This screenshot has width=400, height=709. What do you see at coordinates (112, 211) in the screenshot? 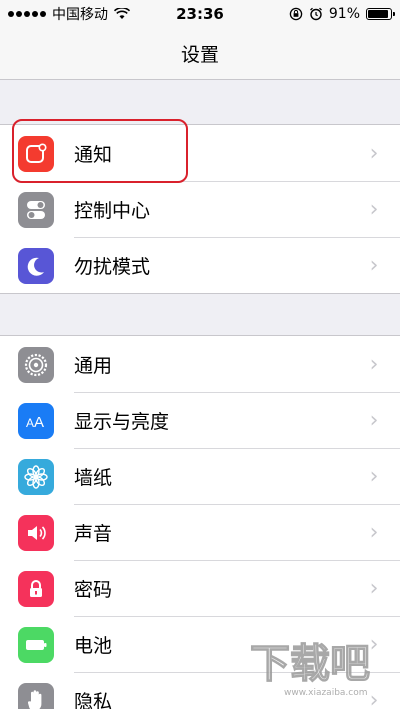
I see `settings-row-label: 控制中心` at bounding box center [112, 211].